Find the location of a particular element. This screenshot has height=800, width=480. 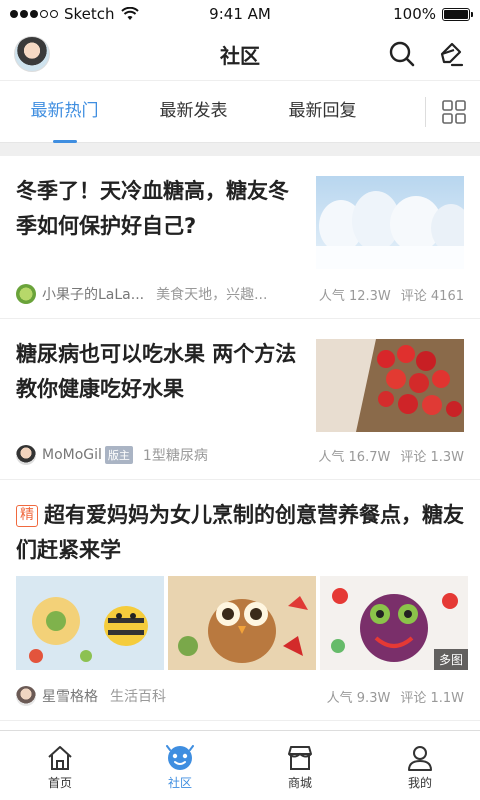

gallery-image: 多图 is located at coordinates (394, 623).